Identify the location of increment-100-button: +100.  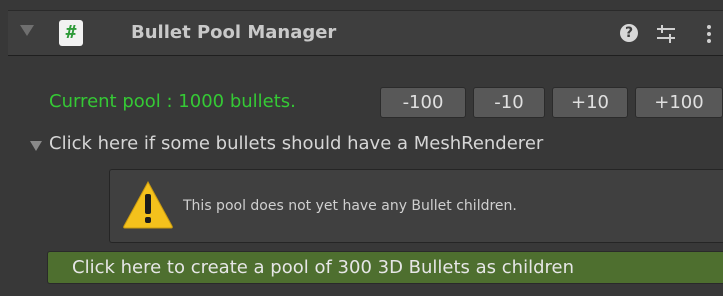
(679, 102).